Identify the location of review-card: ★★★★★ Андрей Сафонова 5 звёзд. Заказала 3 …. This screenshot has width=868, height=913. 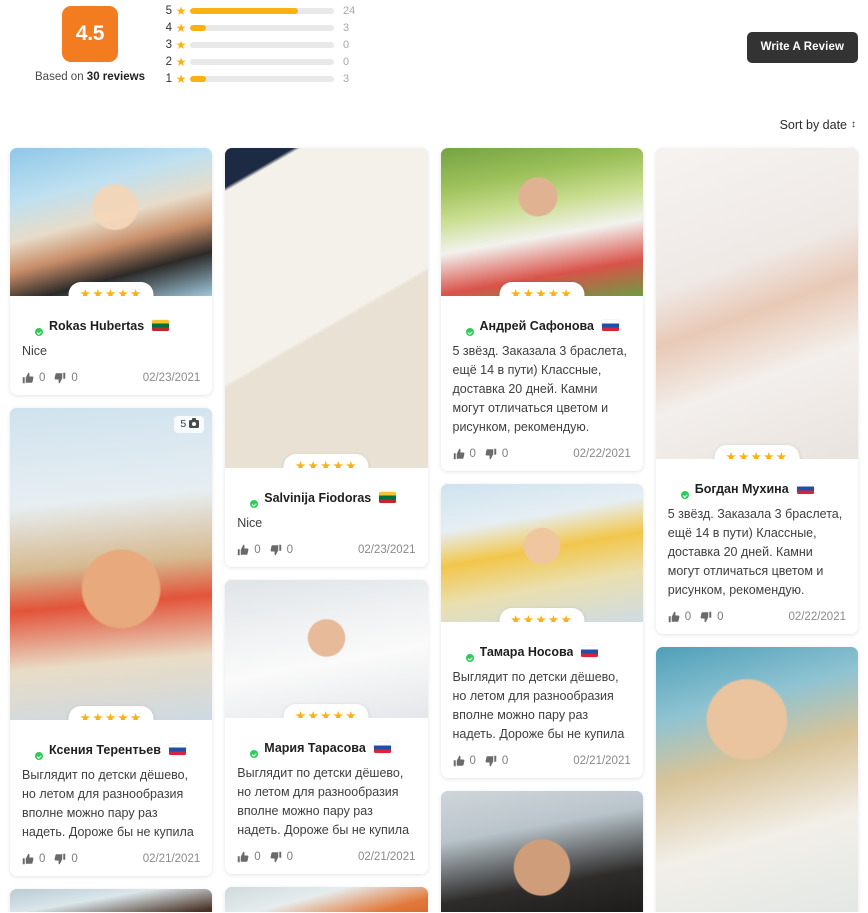
(541, 309).